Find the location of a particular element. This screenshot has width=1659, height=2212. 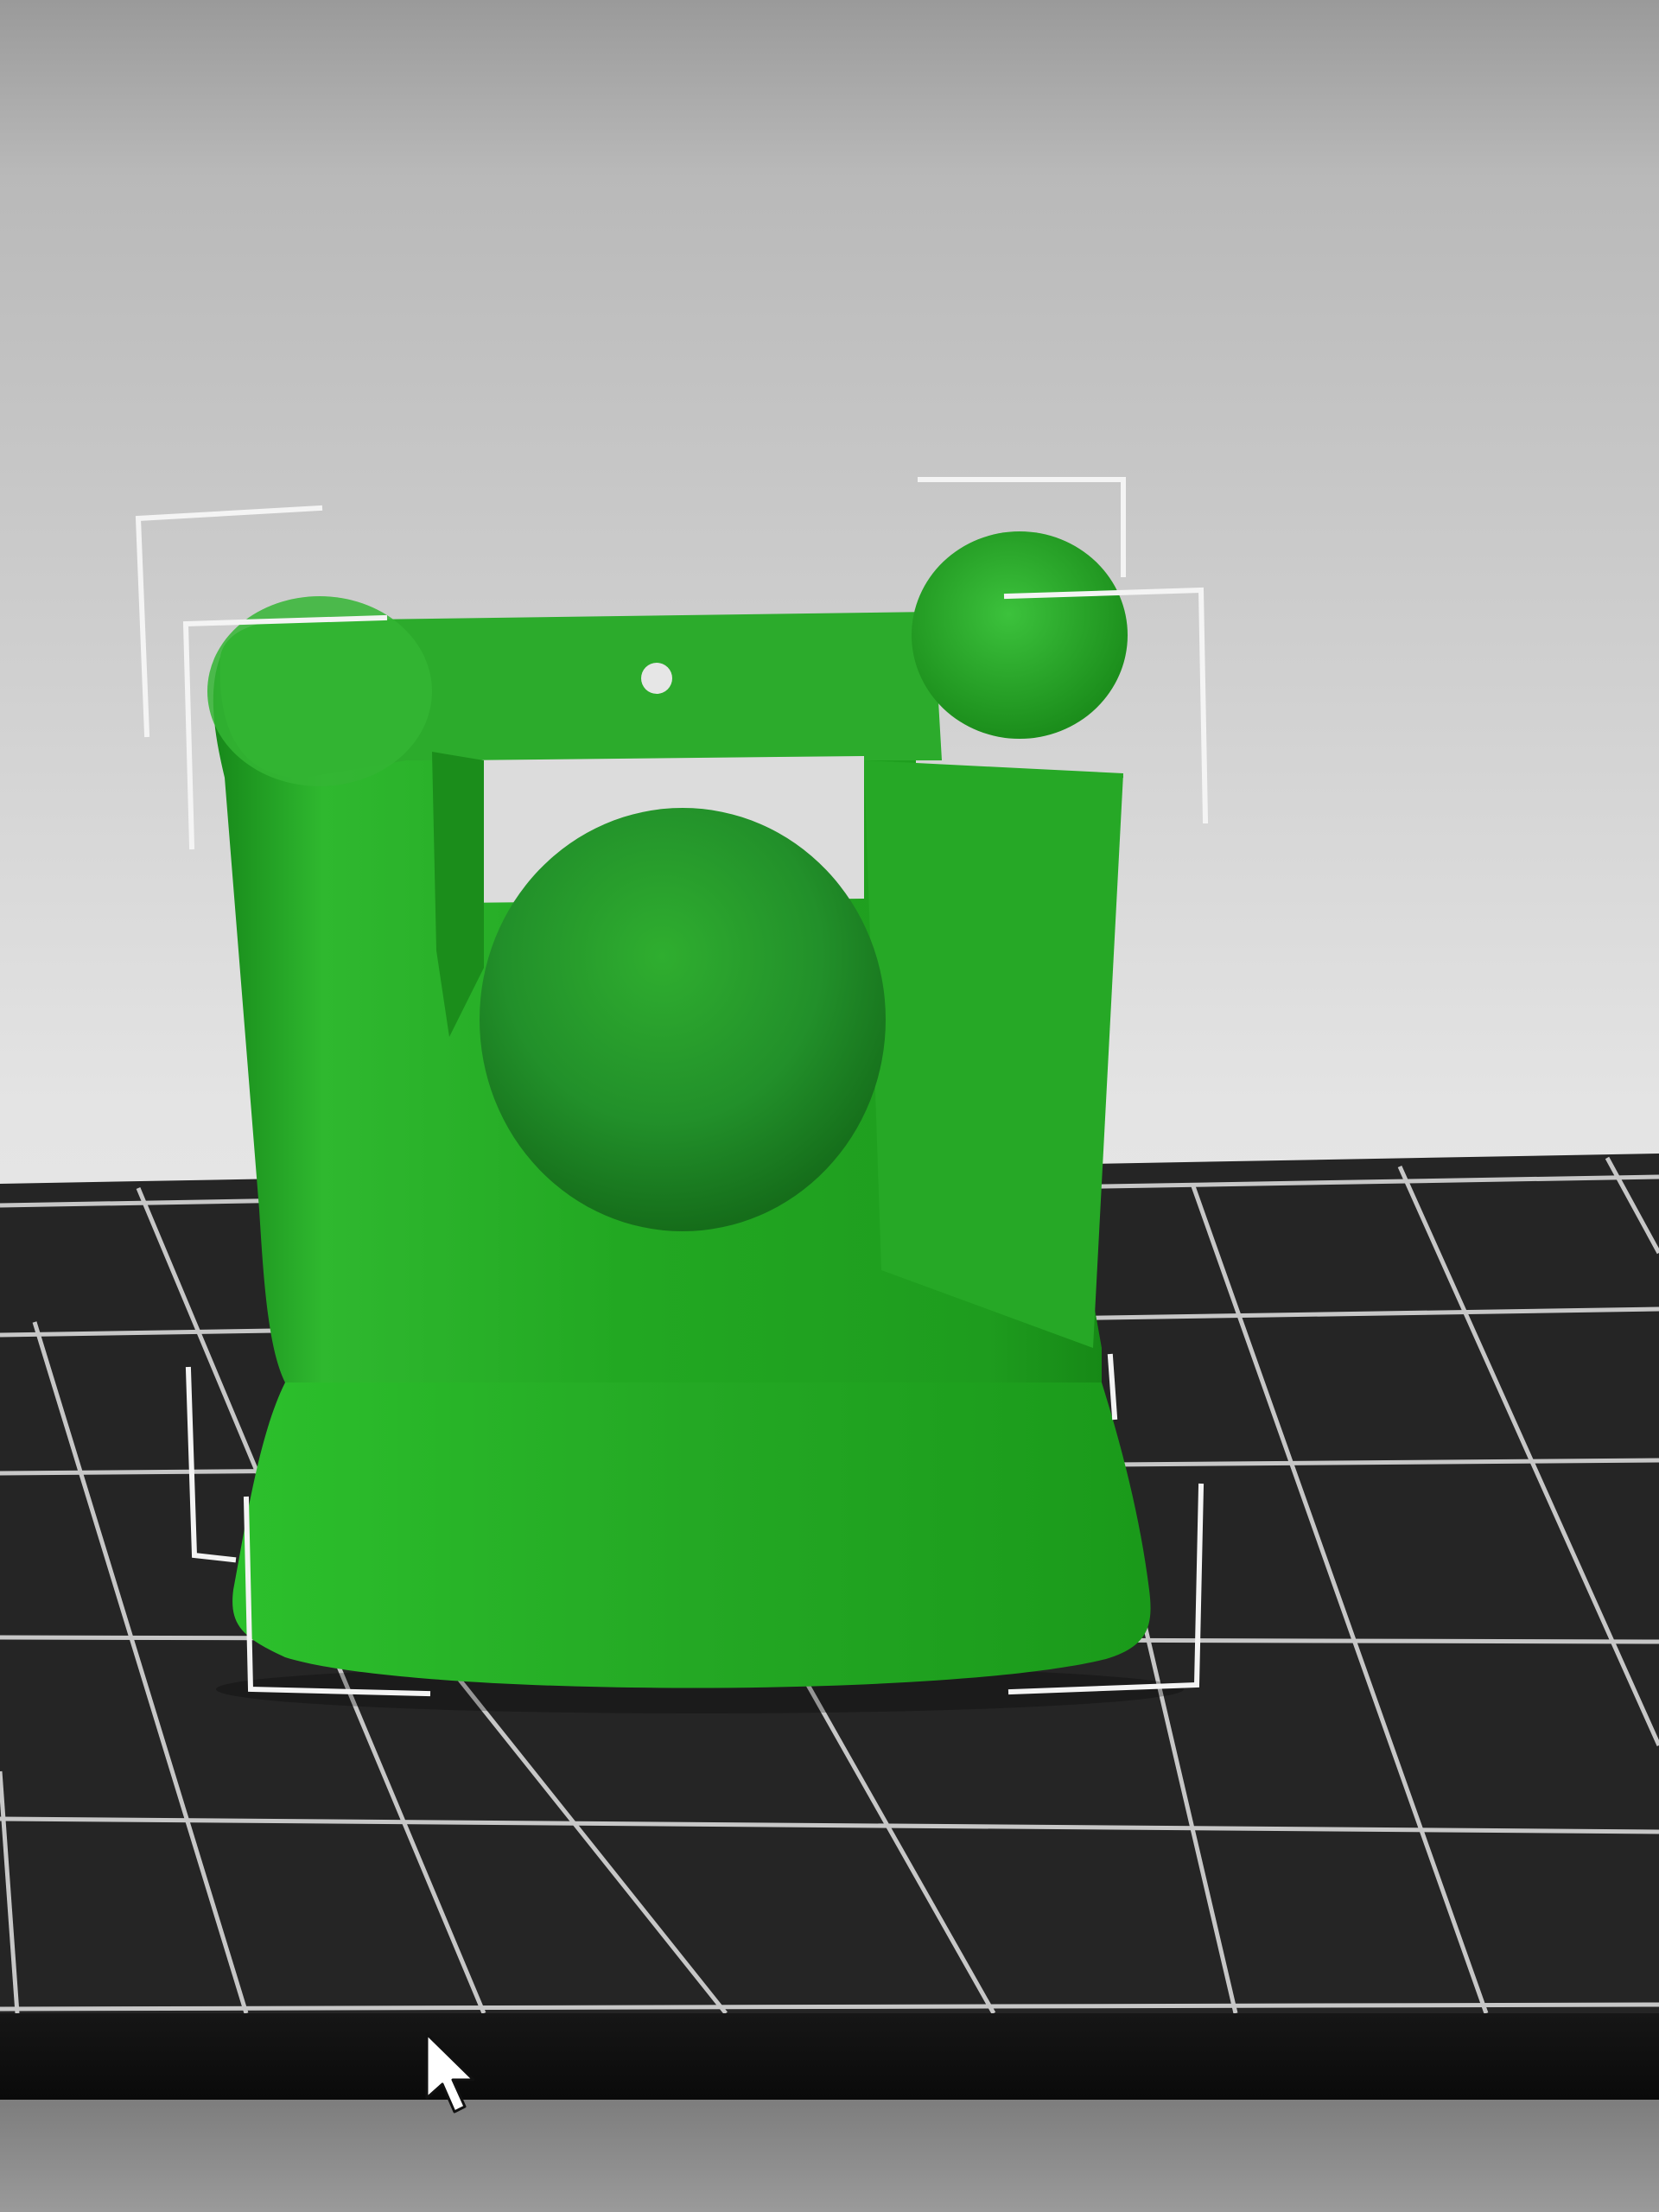

model-ball is located at coordinates (683, 1019).